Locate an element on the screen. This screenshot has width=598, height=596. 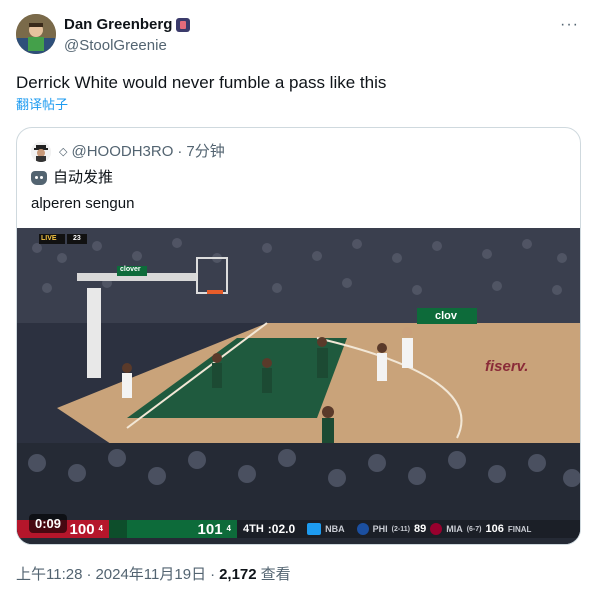
post-date: 2024年11月19日 is located at coordinates (150, 575).